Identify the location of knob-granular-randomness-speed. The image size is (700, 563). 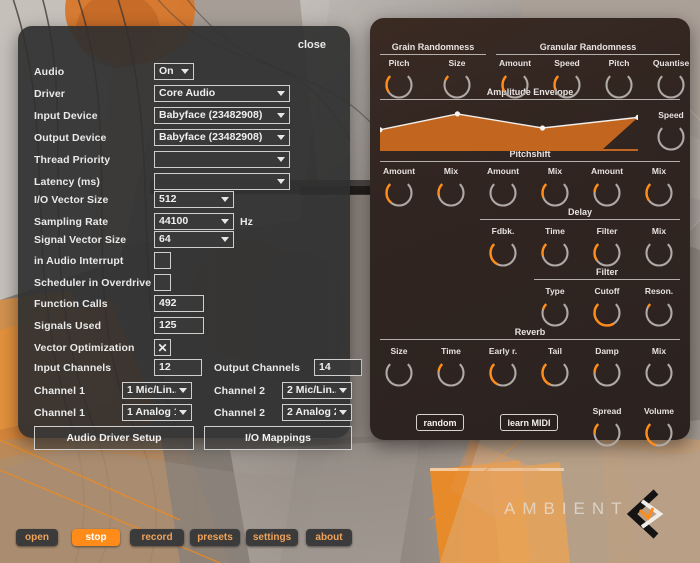
(567, 85).